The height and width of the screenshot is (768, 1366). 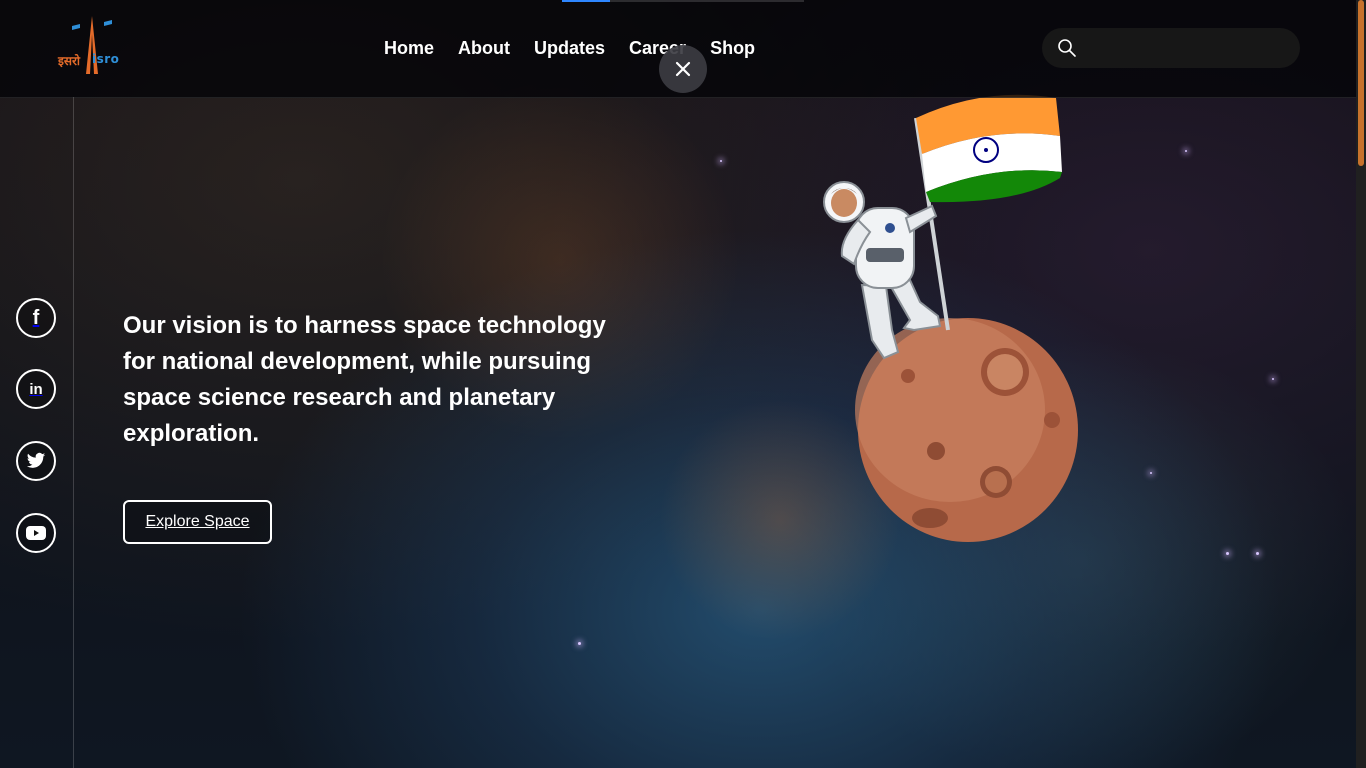 What do you see at coordinates (1067, 48) in the screenshot?
I see `search-icon` at bounding box center [1067, 48].